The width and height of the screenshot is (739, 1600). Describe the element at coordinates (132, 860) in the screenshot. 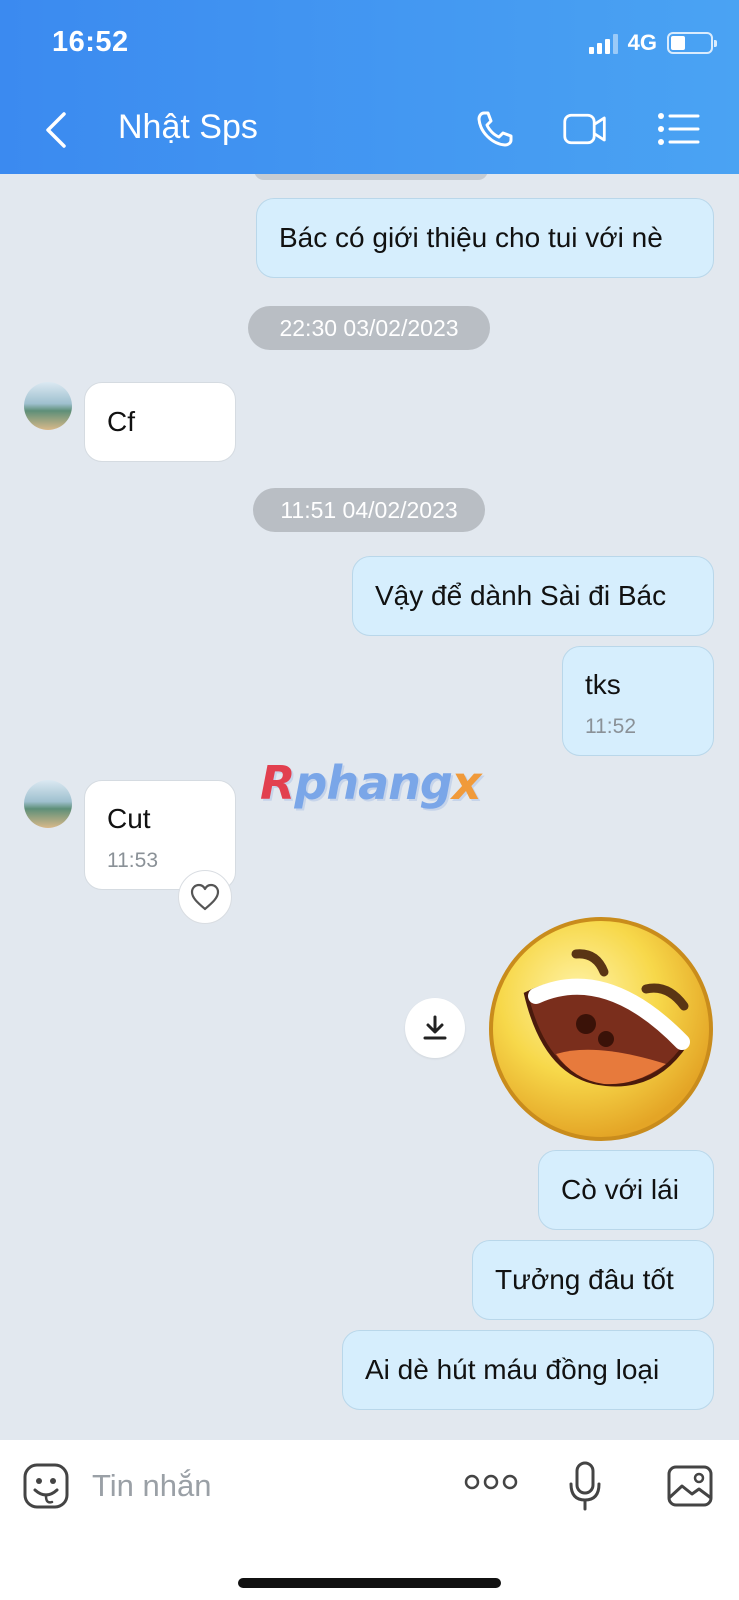

I see `message-time: 11:53` at that location.